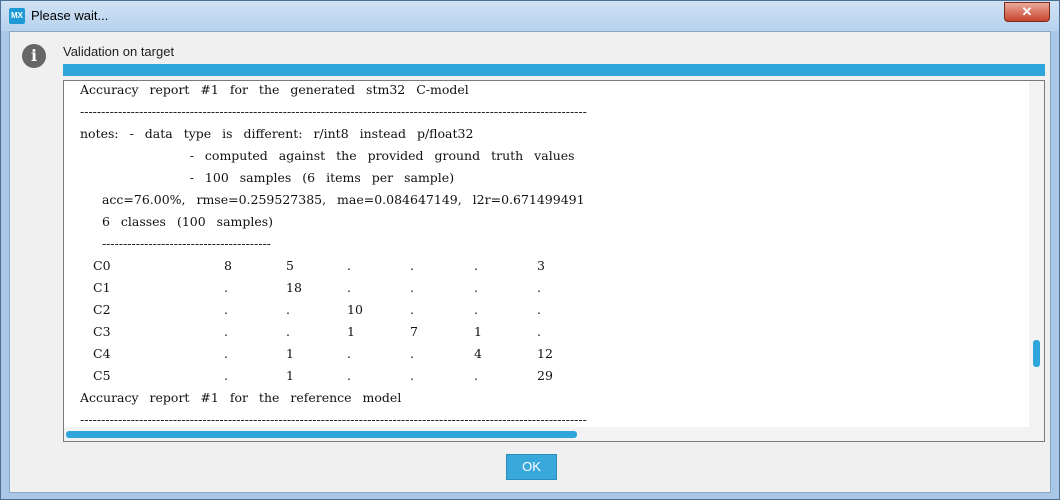 The height and width of the screenshot is (500, 1060). Describe the element at coordinates (530, 16) in the screenshot. I see `title-bar: MX Please wait... ✕` at that location.